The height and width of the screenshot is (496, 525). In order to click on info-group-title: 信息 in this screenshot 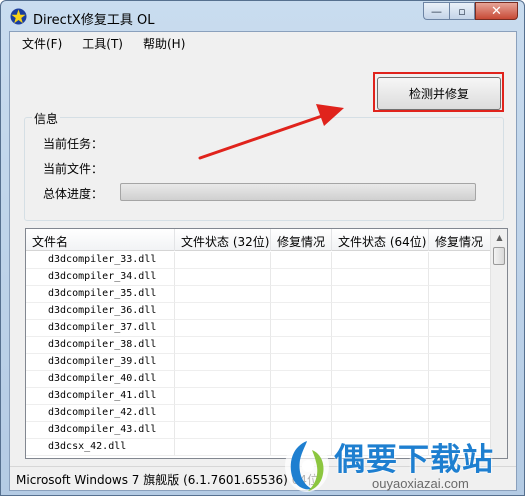, I will do `click(46, 118)`.